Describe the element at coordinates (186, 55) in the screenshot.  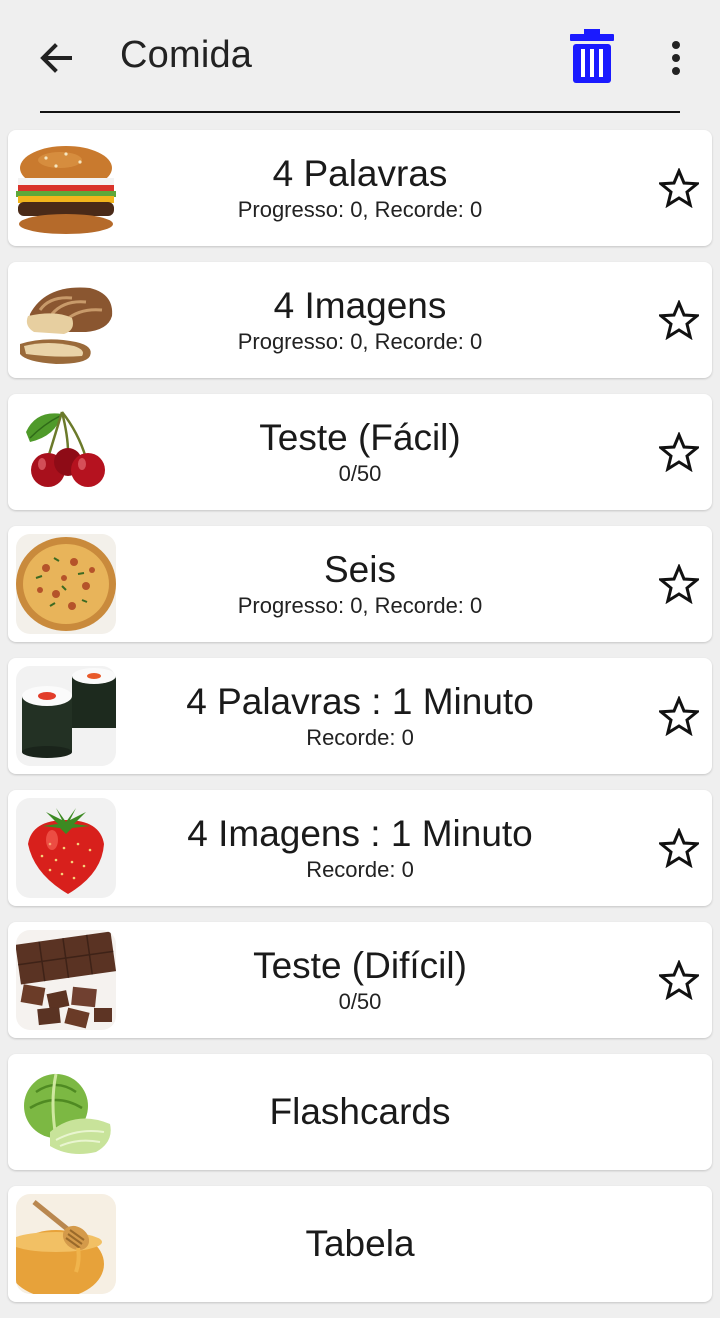
I see `page-title: Comida` at that location.